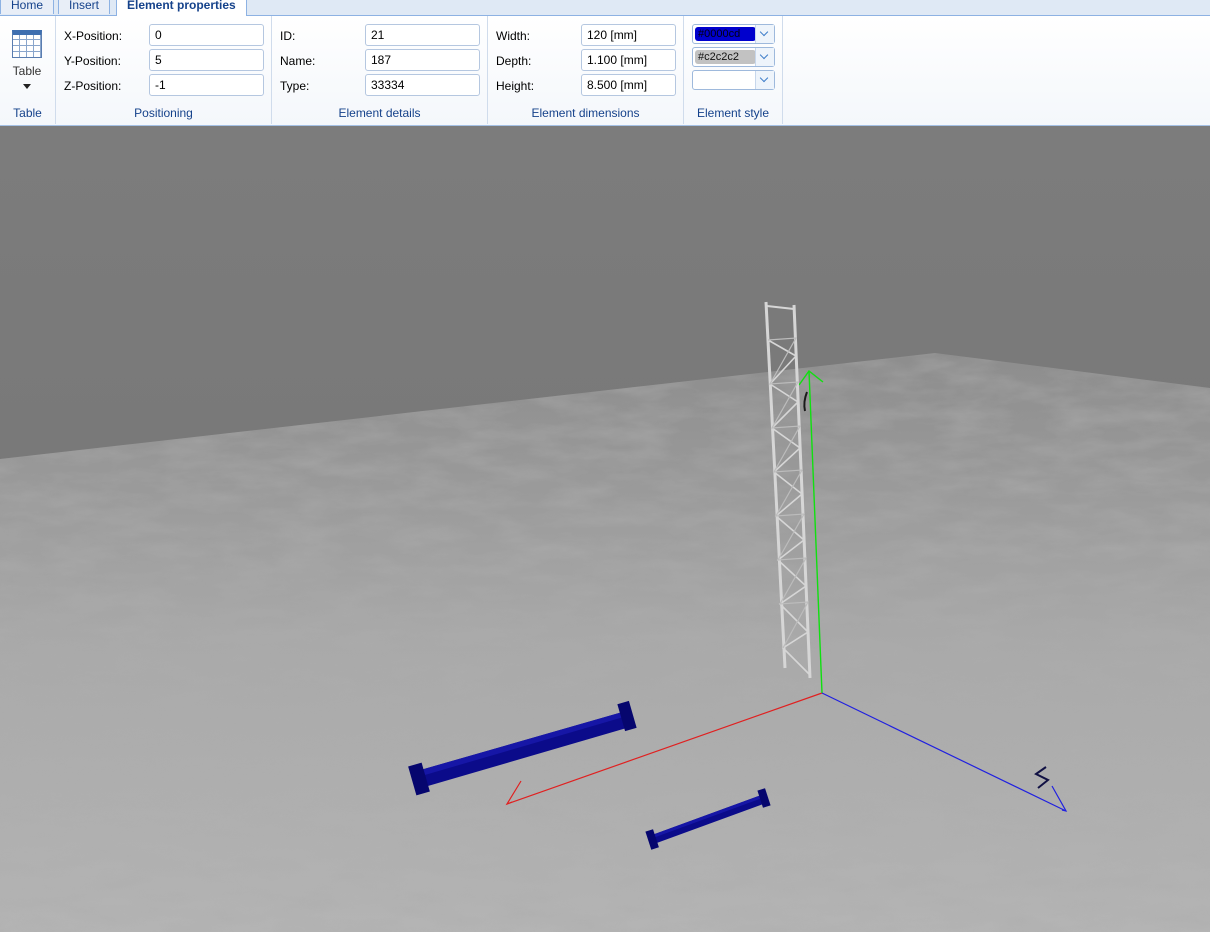  I want to click on group-label-table: Table, so click(27, 113).